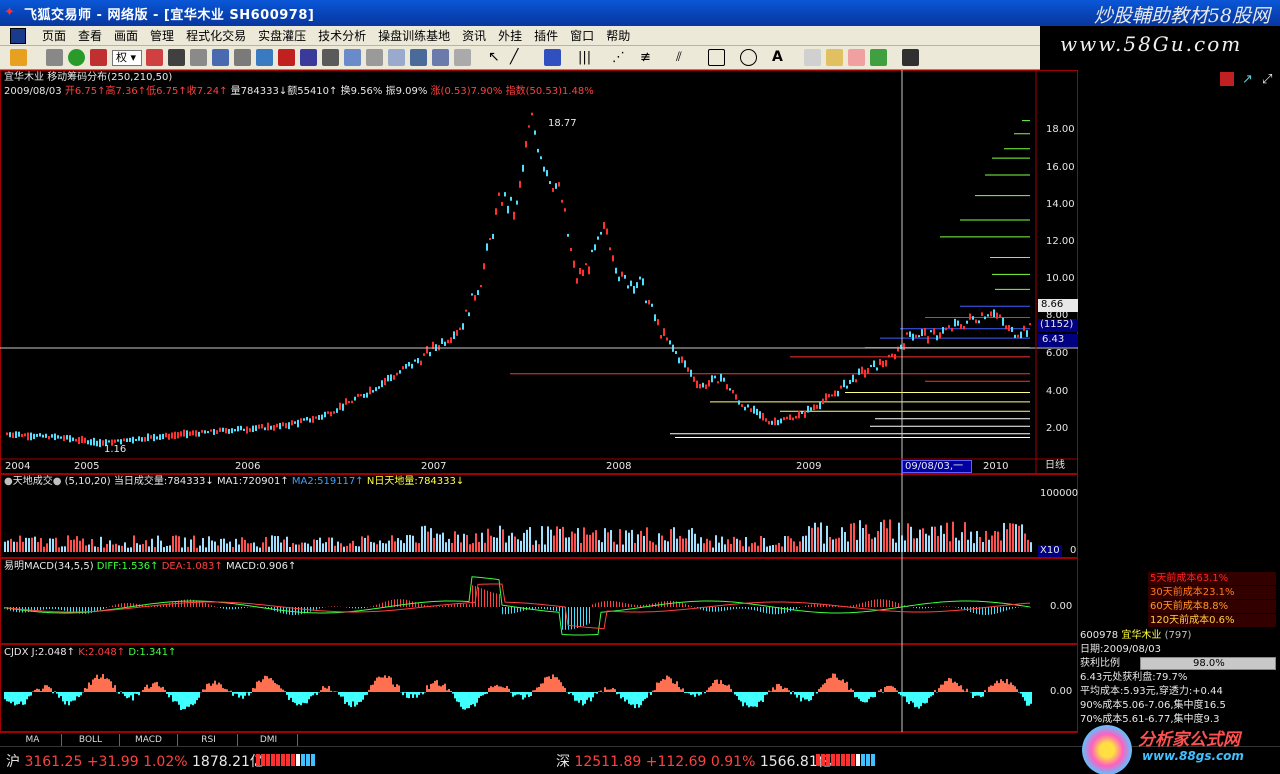 This screenshot has height=774, width=1280. I want to click on cjdx-title: CJDX, so click(16, 652).